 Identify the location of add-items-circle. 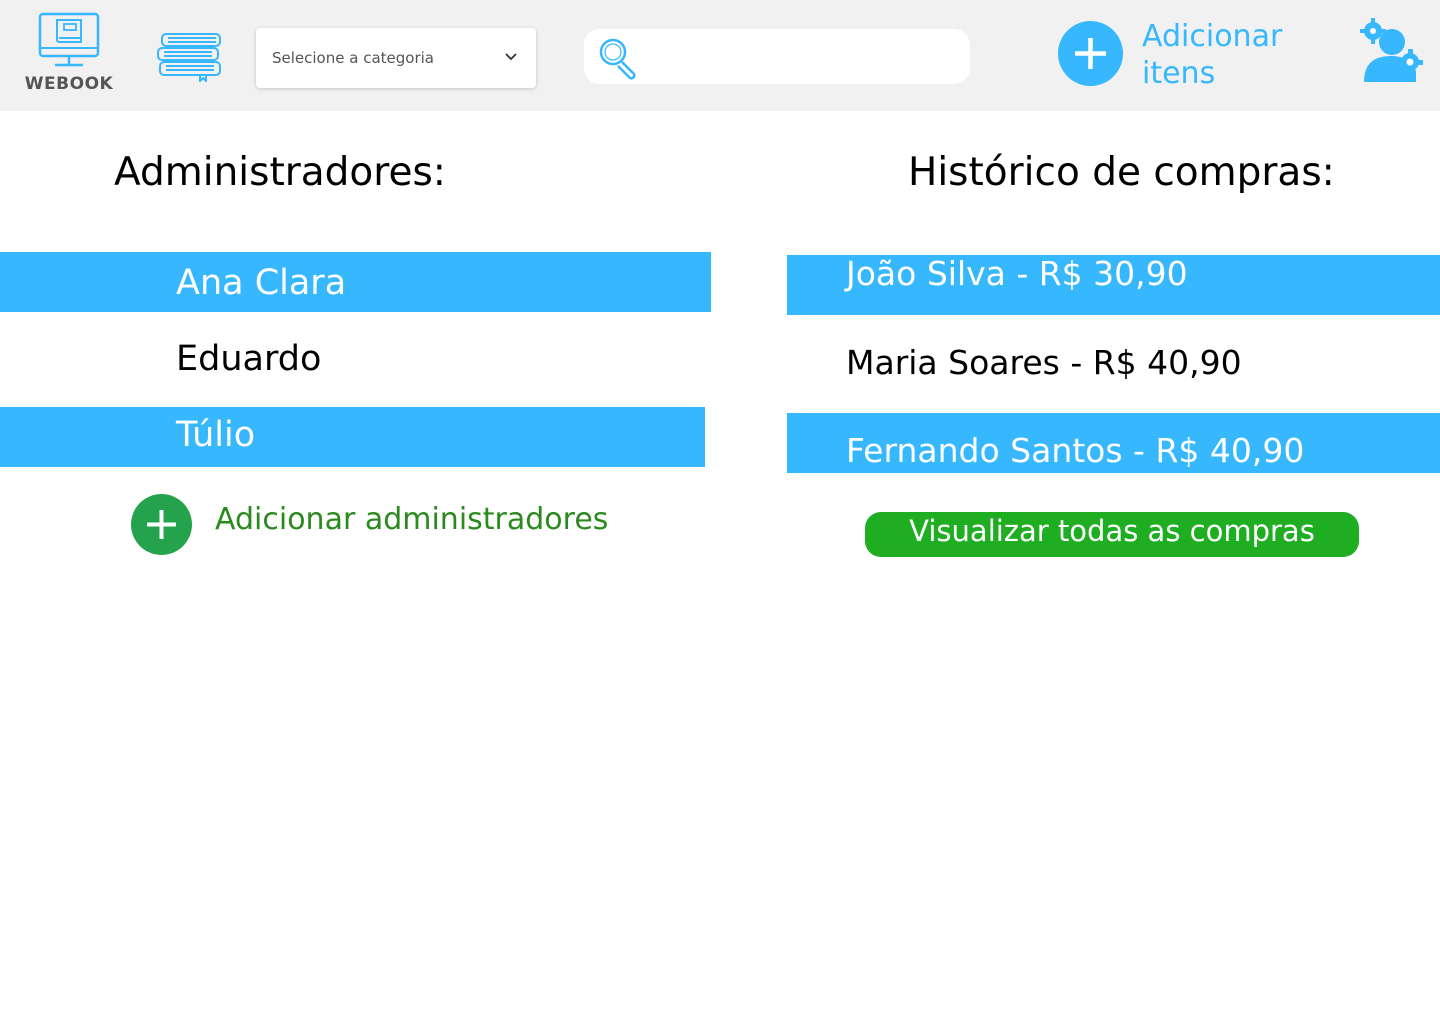
(1090, 53).